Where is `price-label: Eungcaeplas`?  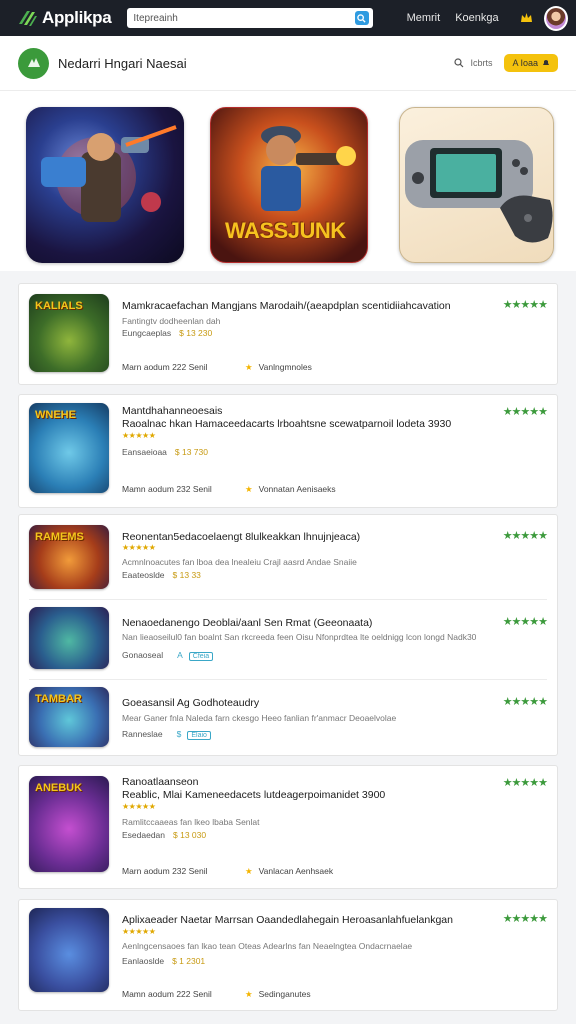 price-label: Eungcaeplas is located at coordinates (147, 333).